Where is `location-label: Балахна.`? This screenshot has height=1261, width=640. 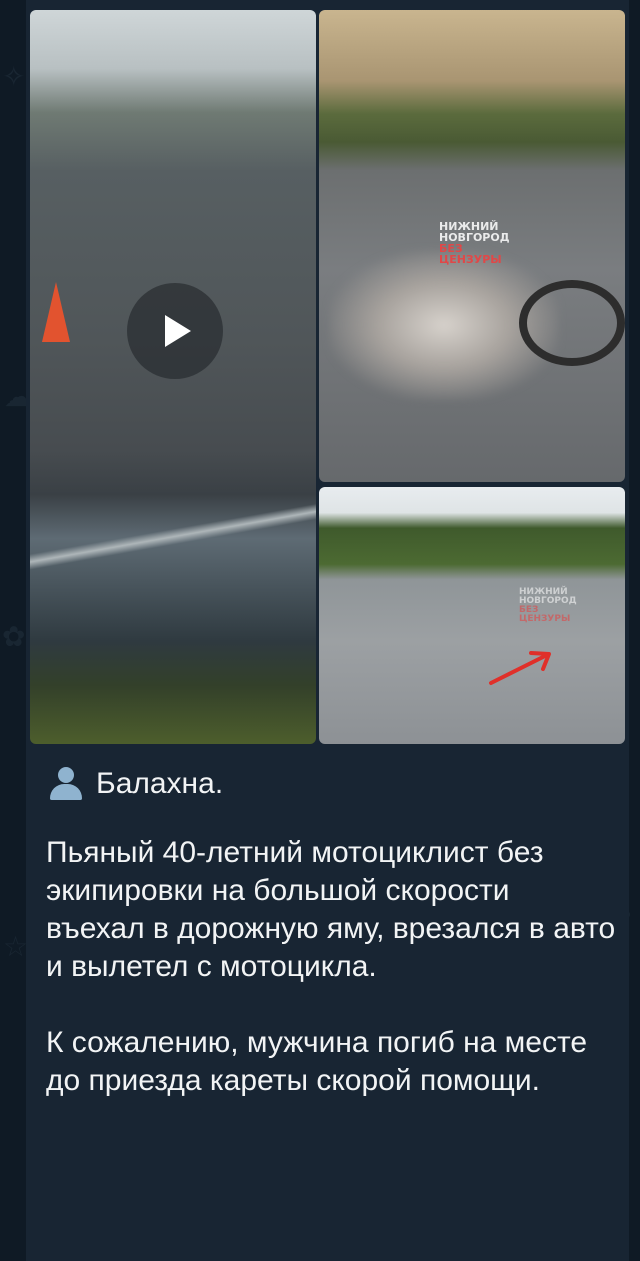 location-label: Балахна. is located at coordinates (160, 783).